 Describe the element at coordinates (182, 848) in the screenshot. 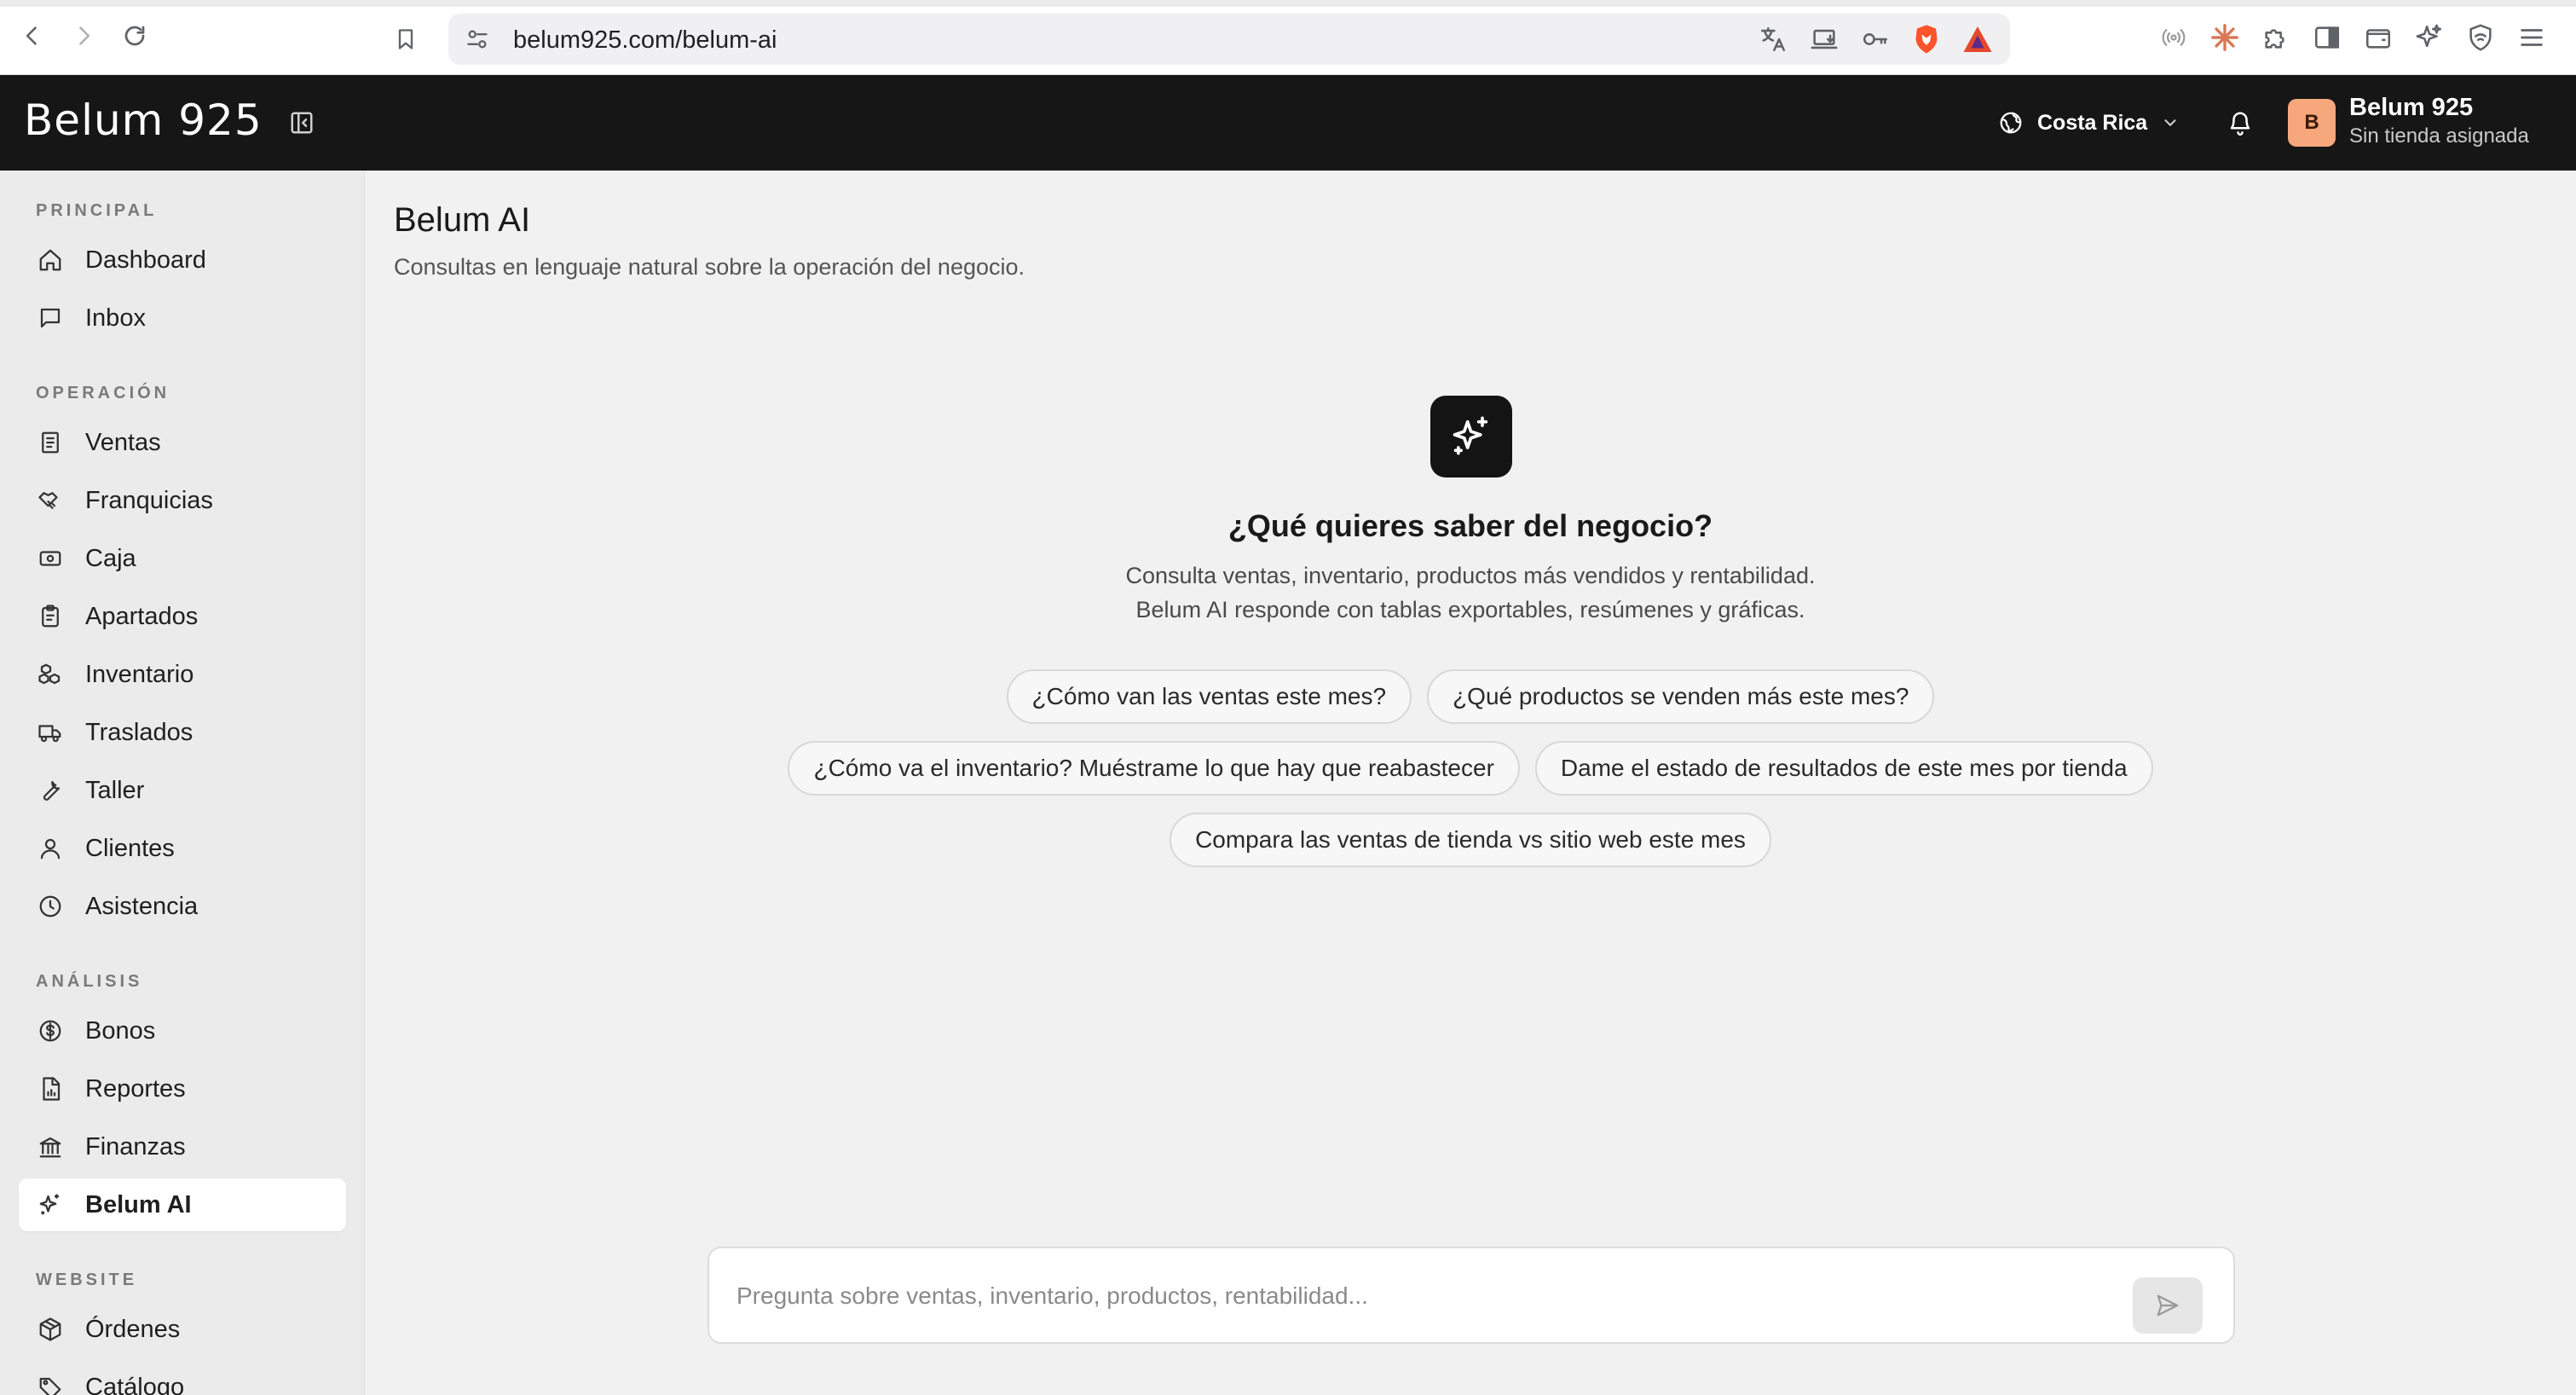

I see `sidebar-item-clientes: Clientes` at that location.